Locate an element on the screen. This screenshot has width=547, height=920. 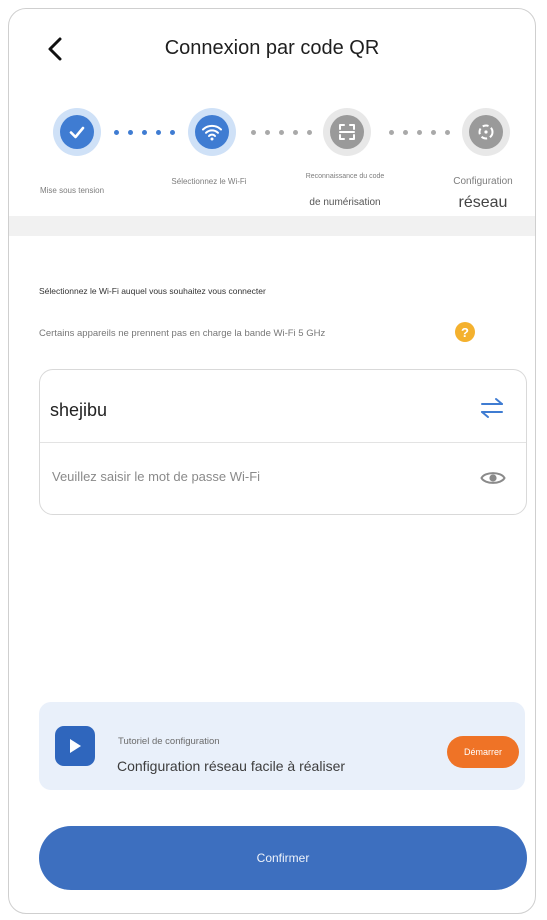
scan-icon is located at coordinates (347, 132).